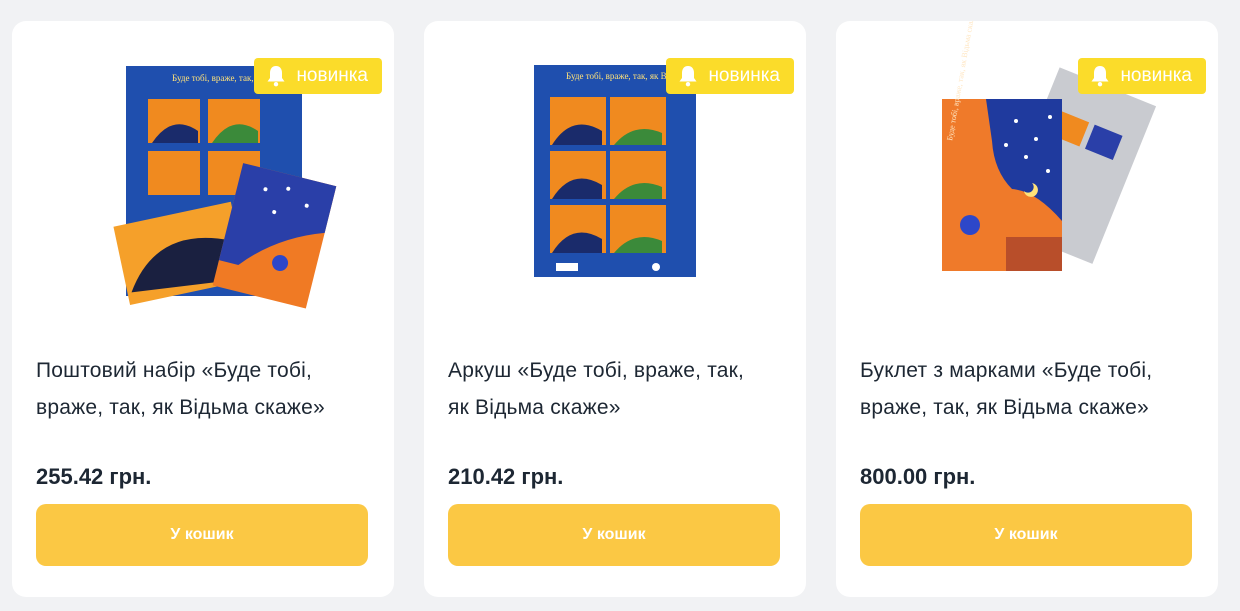 The image size is (1240, 611). I want to click on product-price: 210.42 грн., so click(506, 476).